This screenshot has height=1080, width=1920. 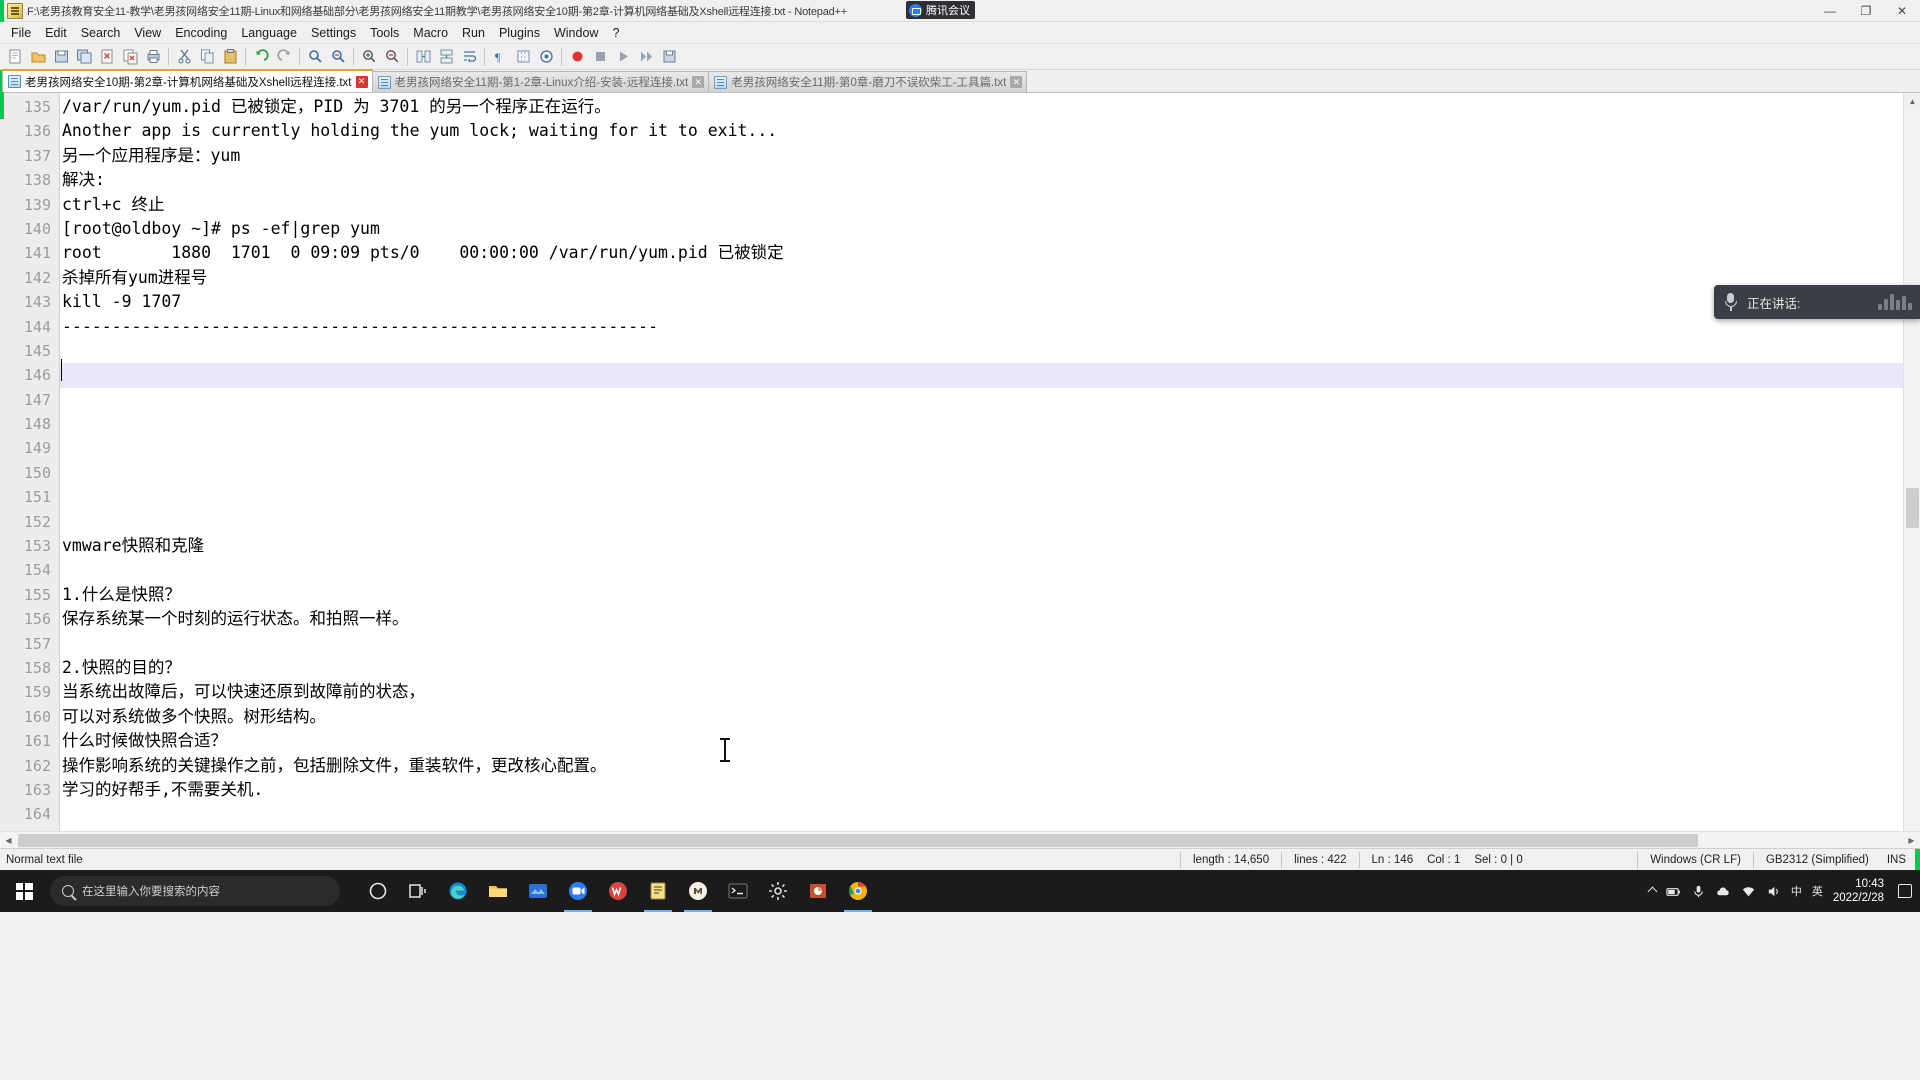 What do you see at coordinates (577, 57) in the screenshot?
I see `record-macro-icon` at bounding box center [577, 57].